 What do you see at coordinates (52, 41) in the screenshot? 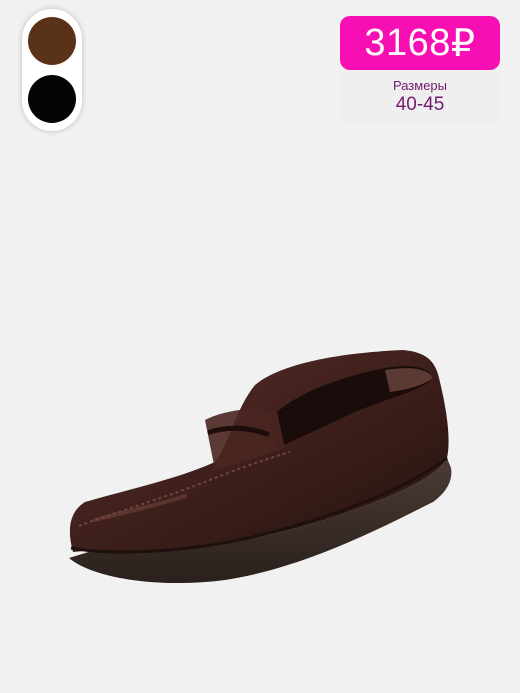
I see `color-swatch-brown` at bounding box center [52, 41].